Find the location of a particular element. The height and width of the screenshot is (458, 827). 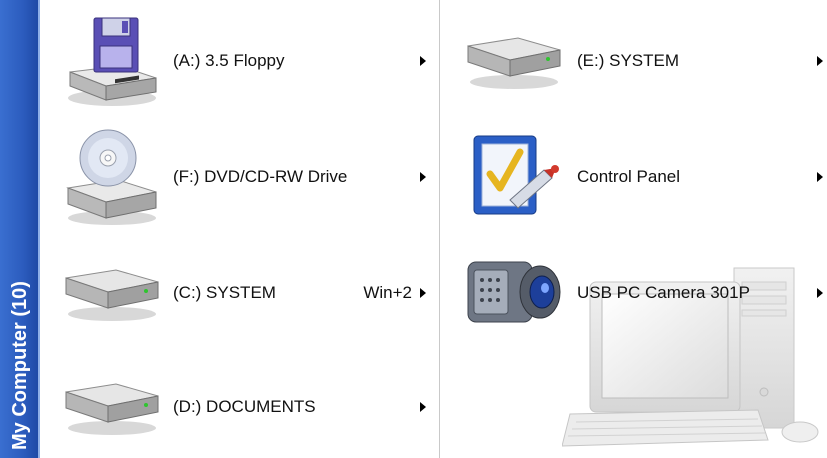

sidebar-edge is located at coordinates (39, 229).